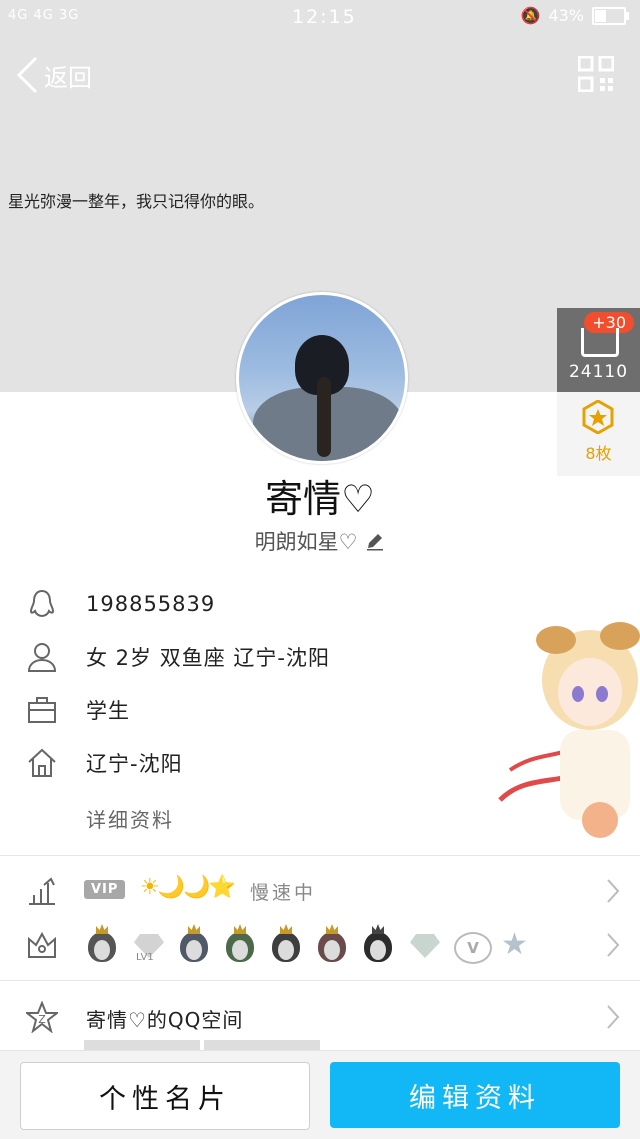  Describe the element at coordinates (42, 1019) in the screenshot. I see `svg-text: Z` at that location.